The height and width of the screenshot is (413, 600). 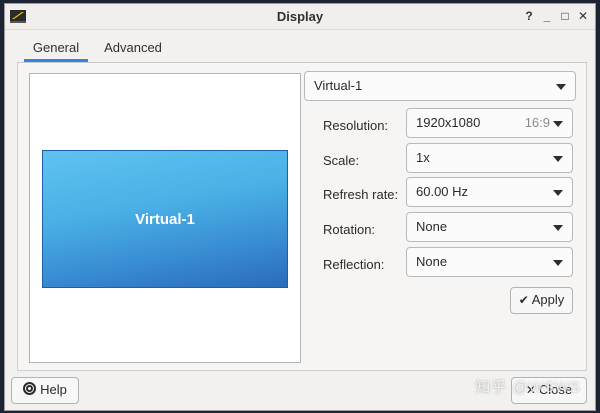 What do you see at coordinates (489, 262) in the screenshot?
I see `reflection-select: None` at bounding box center [489, 262].